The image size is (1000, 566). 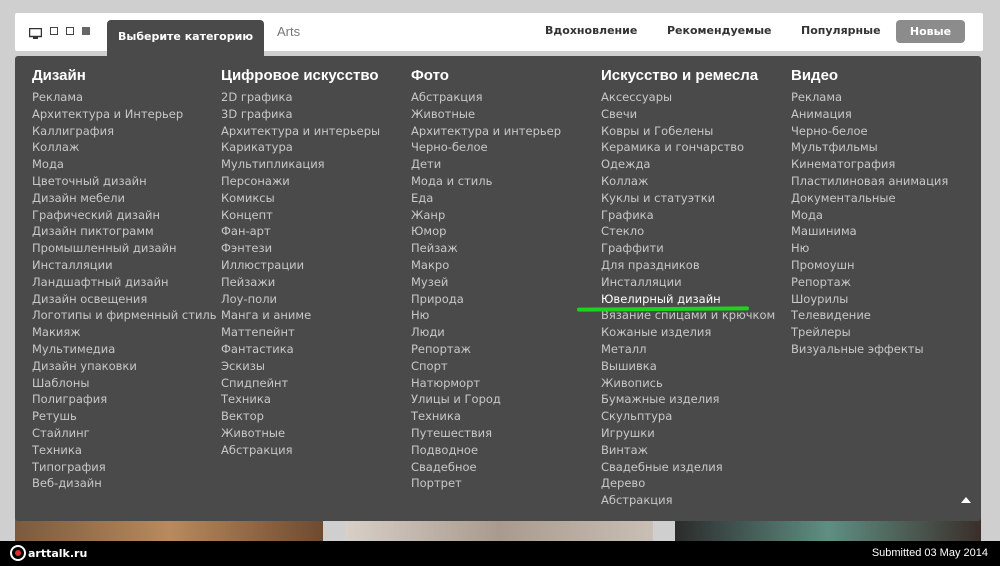 I want to click on category-link: Подводное, so click(x=486, y=450).